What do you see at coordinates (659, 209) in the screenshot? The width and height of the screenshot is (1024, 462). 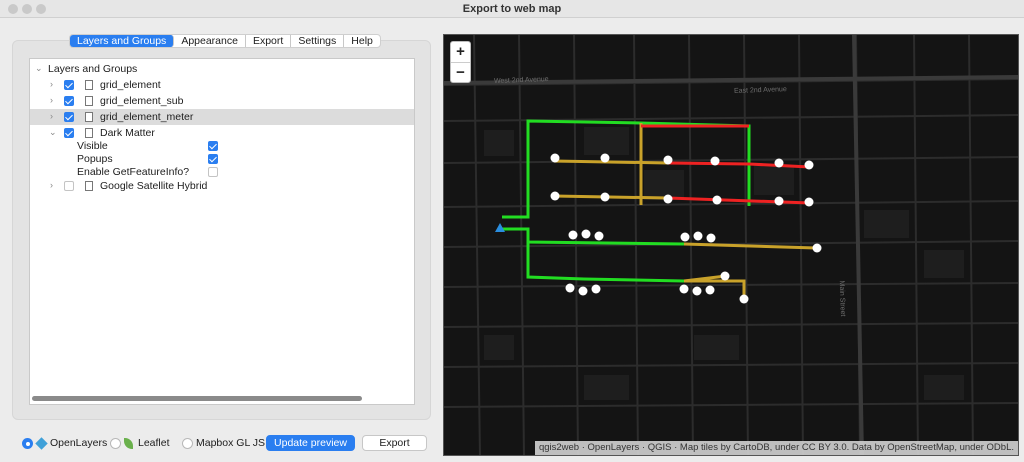 I see `network-lines` at bounding box center [659, 209].